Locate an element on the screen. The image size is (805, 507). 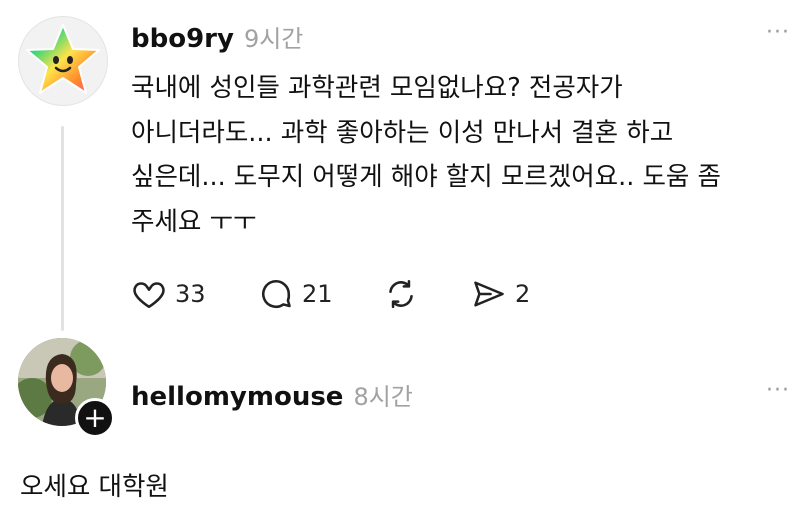
repost-icon is located at coordinates (401, 294).